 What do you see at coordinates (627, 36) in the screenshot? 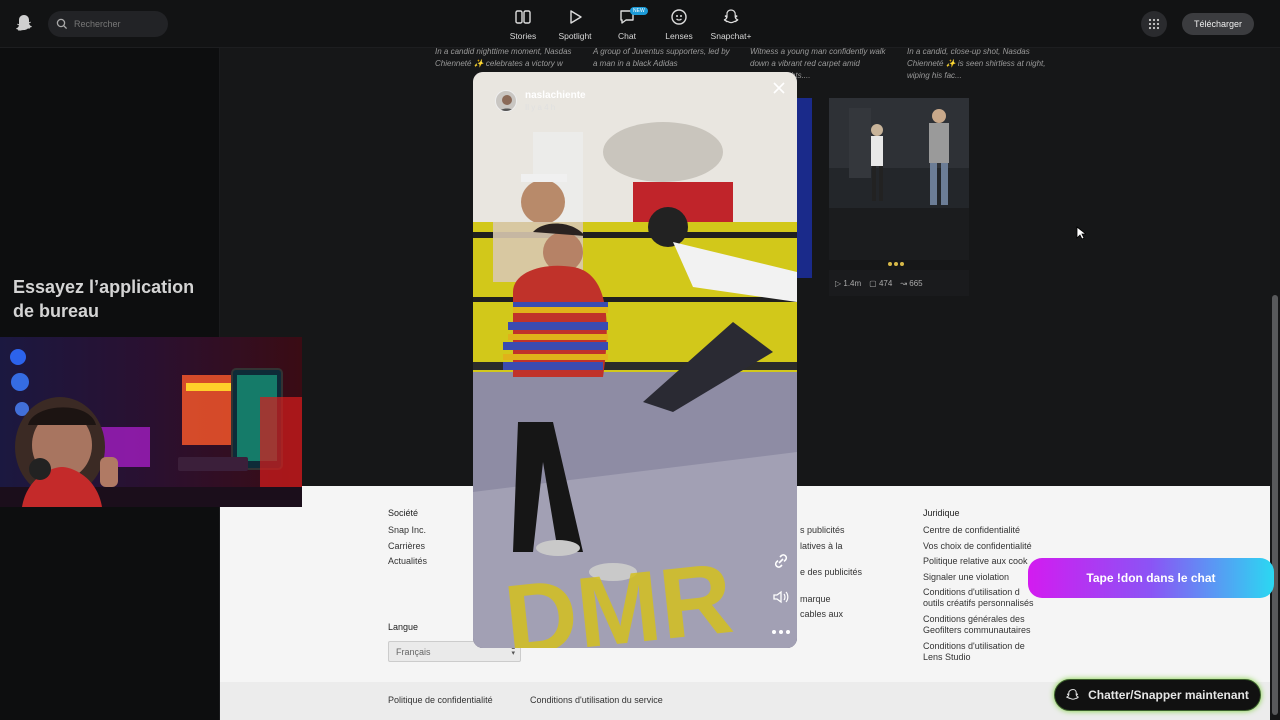
I see `nav-label: Chat` at bounding box center [627, 36].